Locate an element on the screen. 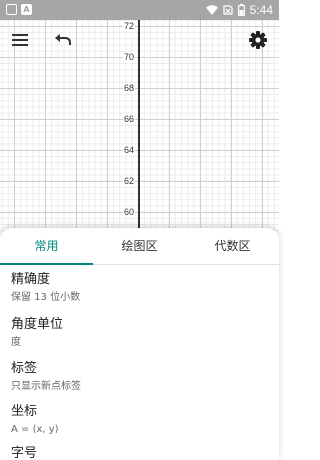 The image size is (320, 460). setting-value: A = (x, y) is located at coordinates (35, 429).